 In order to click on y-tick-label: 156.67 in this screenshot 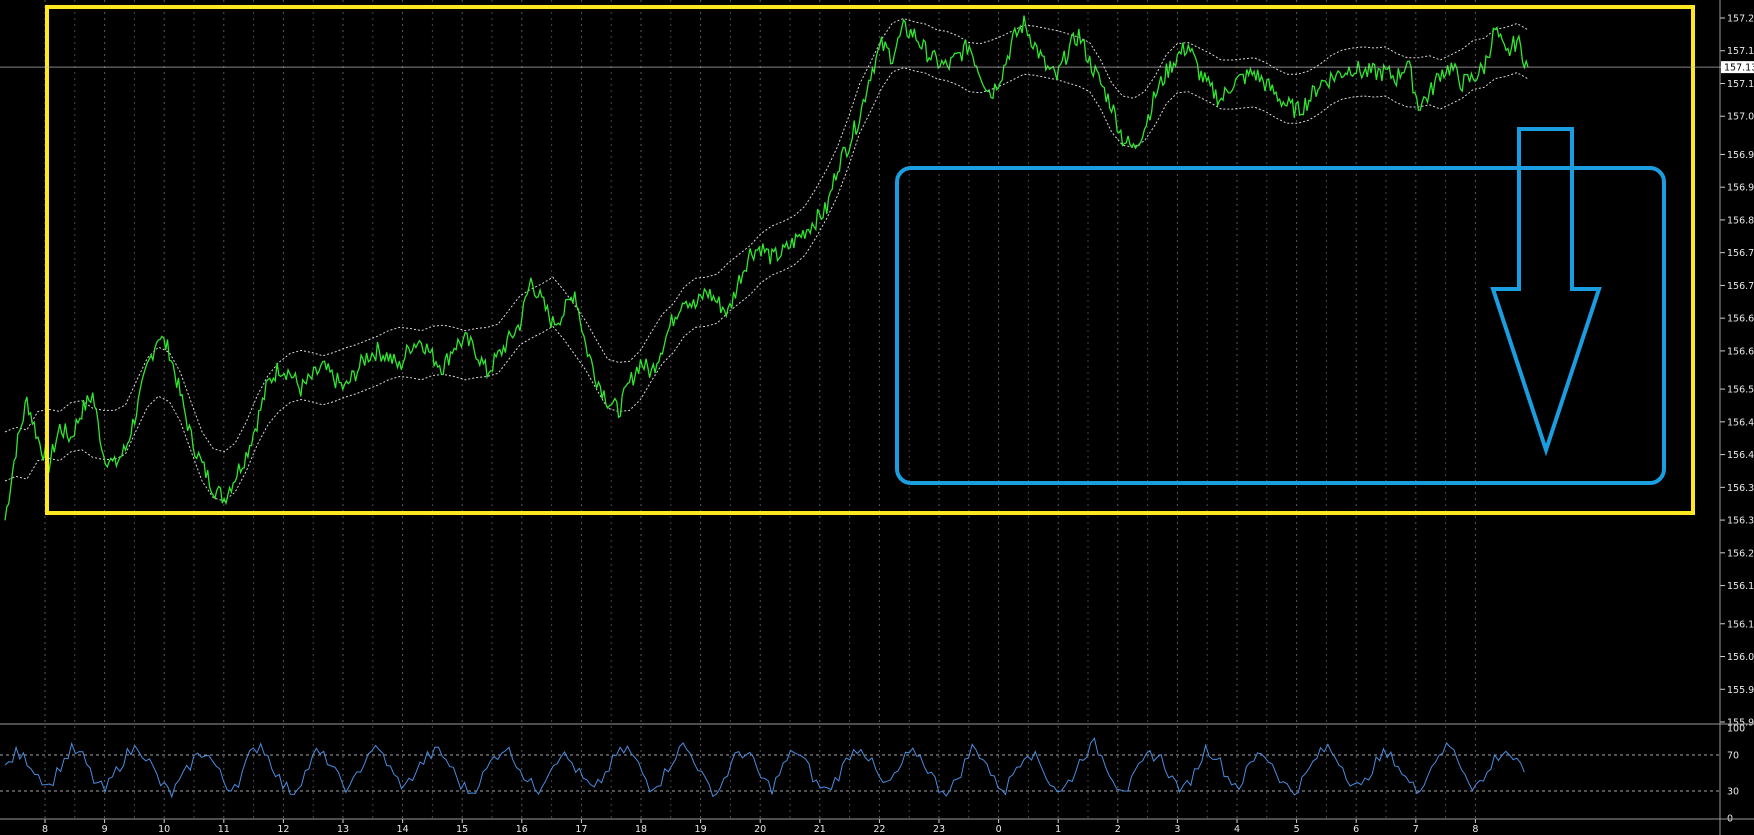, I will do `click(1740, 319)`.